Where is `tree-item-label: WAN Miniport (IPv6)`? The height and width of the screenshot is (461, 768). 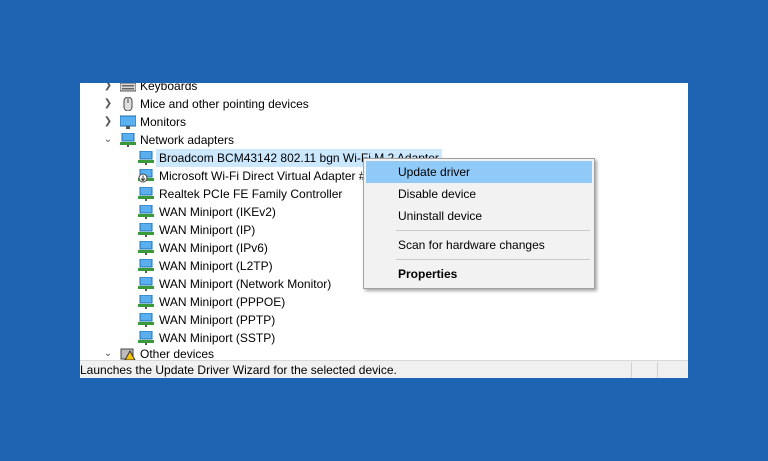
tree-item-label: WAN Miniport (IPv6) is located at coordinates (213, 248).